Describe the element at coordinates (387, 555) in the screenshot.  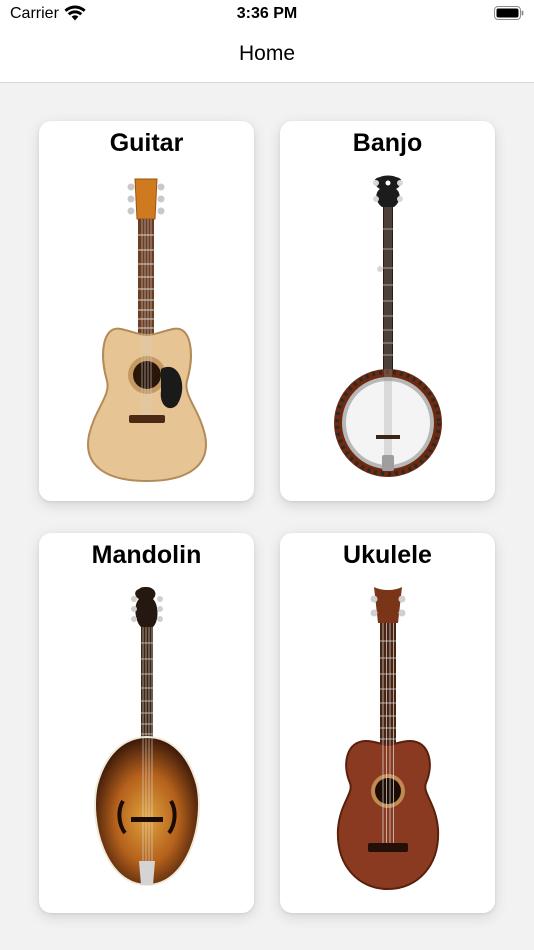
I see `card-title: Ukulele` at that location.